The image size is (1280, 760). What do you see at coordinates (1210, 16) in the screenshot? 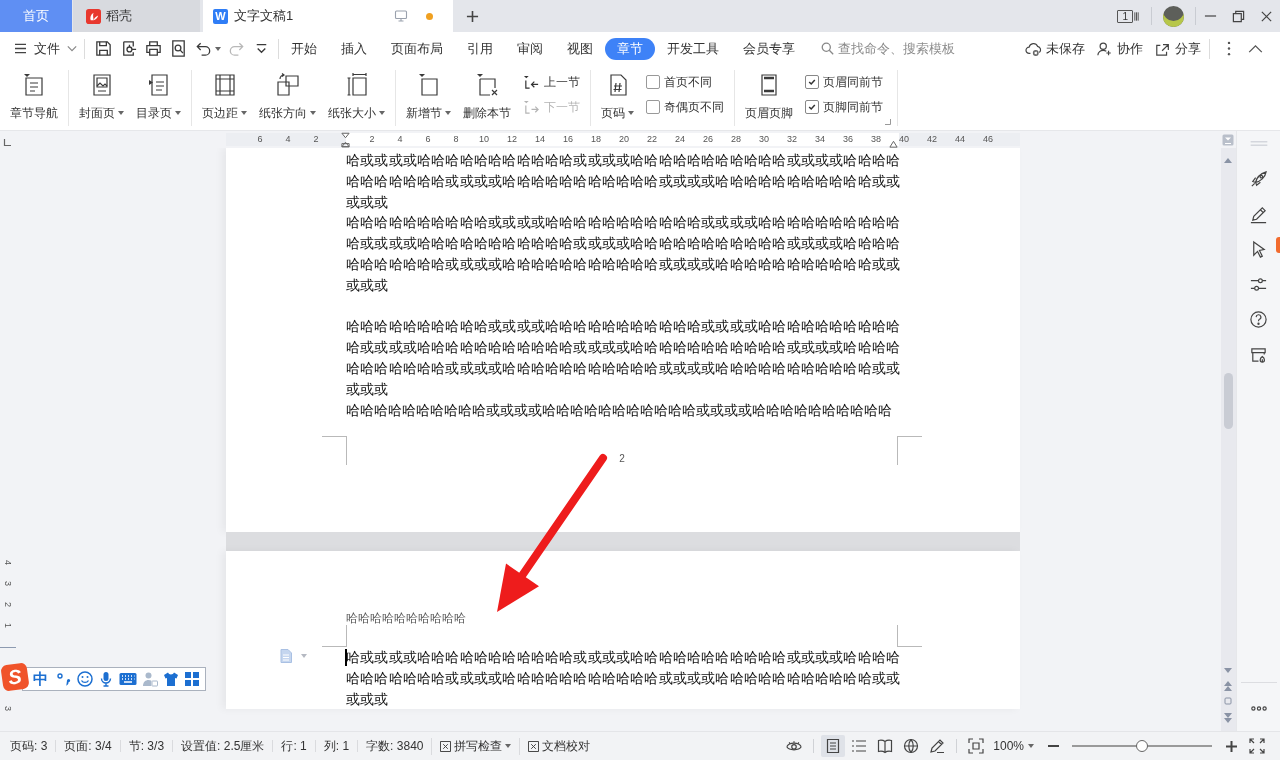
I see `minimize-icon` at bounding box center [1210, 16].